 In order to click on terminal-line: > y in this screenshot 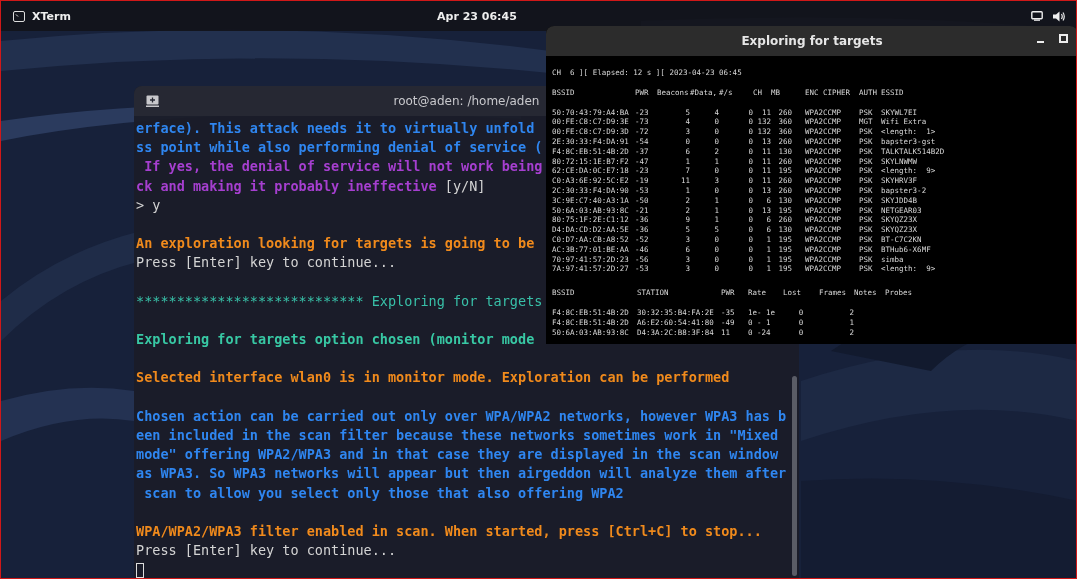, I will do `click(148, 204)`.